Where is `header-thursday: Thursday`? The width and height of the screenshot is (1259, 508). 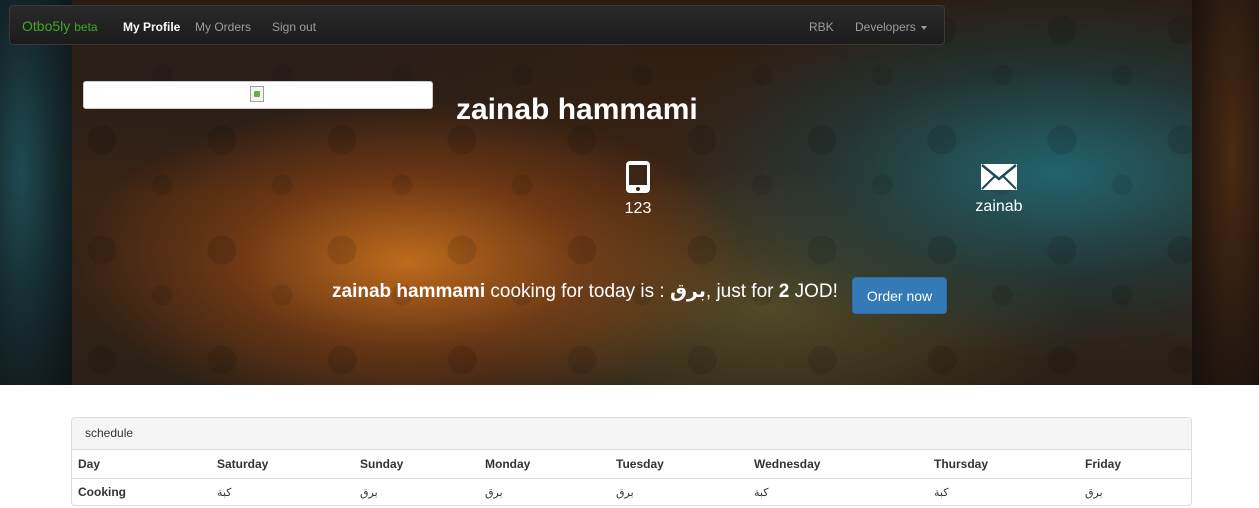
header-thursday: Thursday is located at coordinates (1003, 464).